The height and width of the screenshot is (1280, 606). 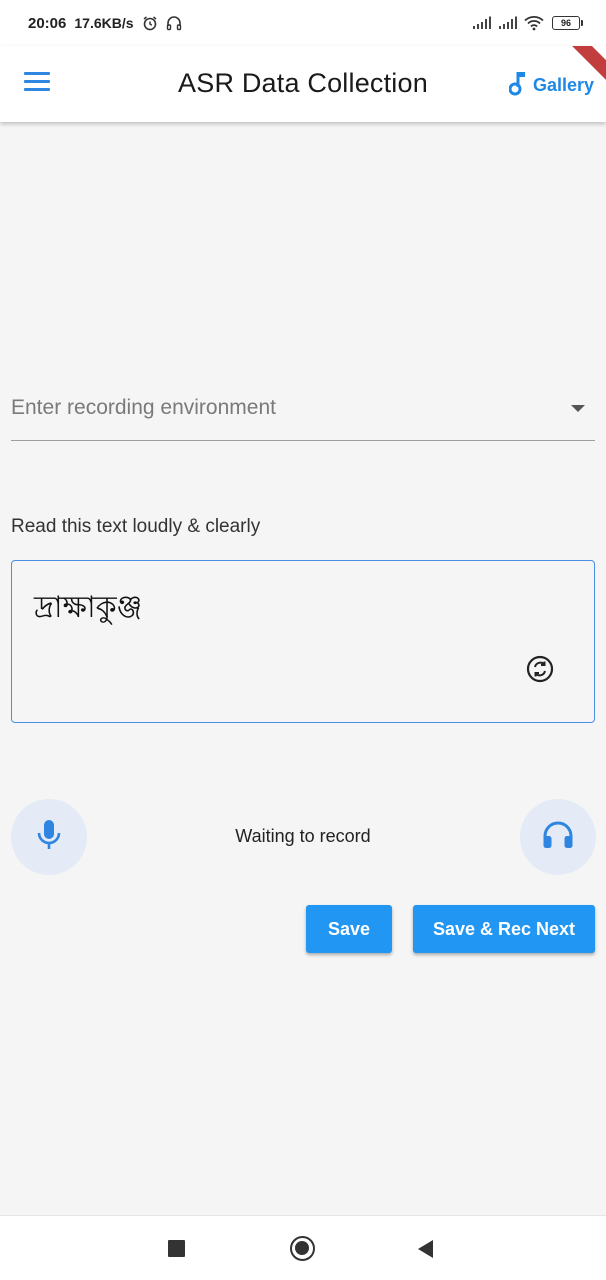 What do you see at coordinates (425, 1249) in the screenshot?
I see `back-icon` at bounding box center [425, 1249].